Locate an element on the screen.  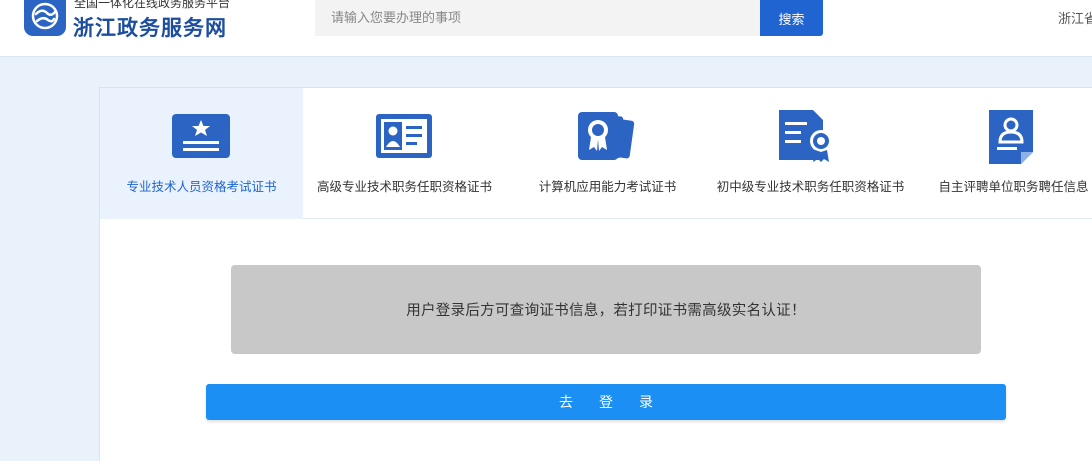
tab-label: 自主评聘单位职务聘任信息 is located at coordinates (1013, 186).